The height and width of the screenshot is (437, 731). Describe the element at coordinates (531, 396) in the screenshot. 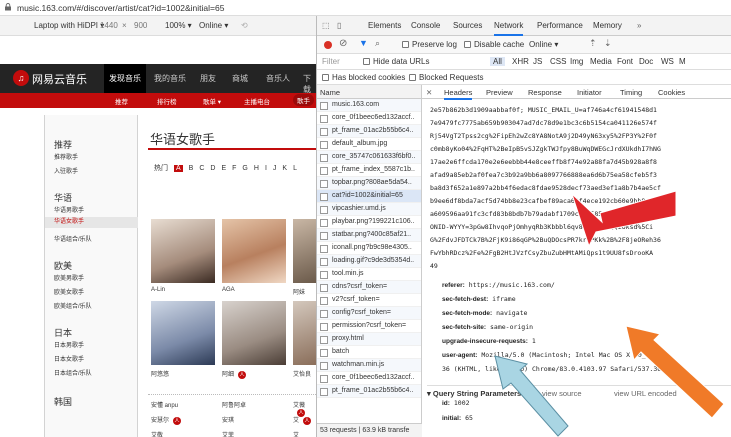

I see `blue-arrow` at that location.